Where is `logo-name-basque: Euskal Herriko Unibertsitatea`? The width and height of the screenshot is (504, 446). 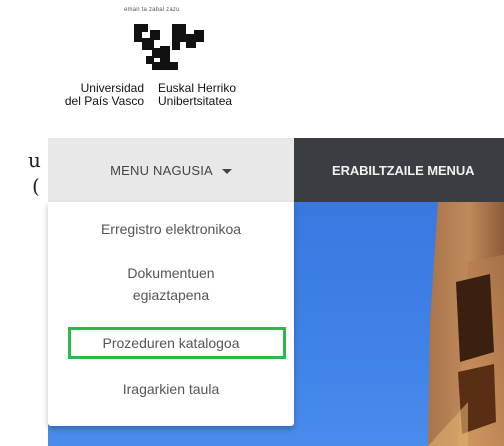 logo-name-basque: Euskal Herriko Unibertsitatea is located at coordinates (197, 94).